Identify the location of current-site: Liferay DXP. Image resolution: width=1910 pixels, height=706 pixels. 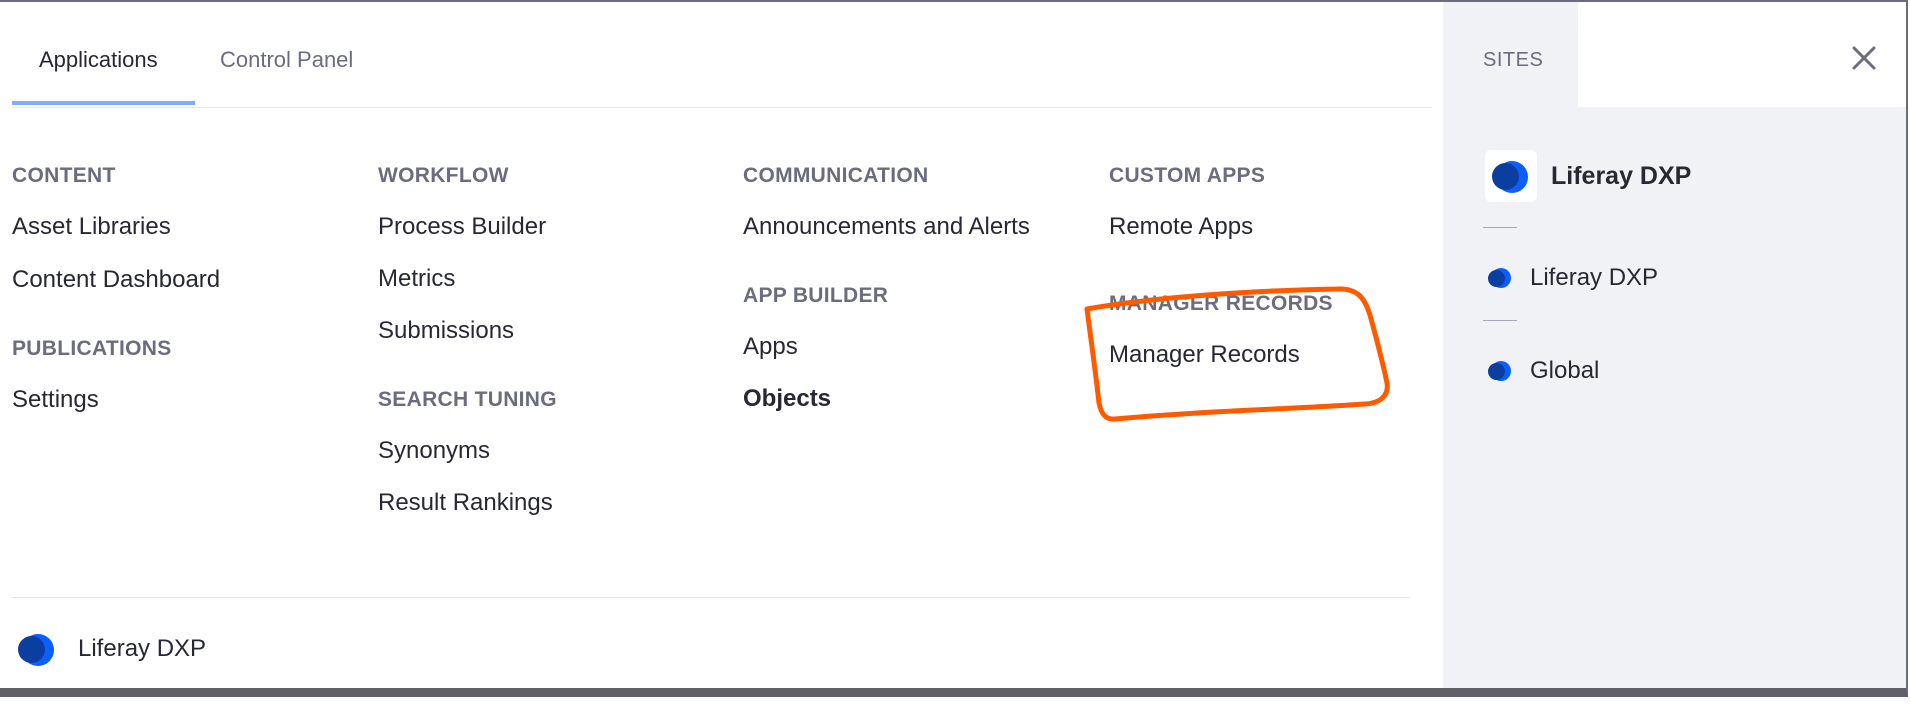
(1588, 176).